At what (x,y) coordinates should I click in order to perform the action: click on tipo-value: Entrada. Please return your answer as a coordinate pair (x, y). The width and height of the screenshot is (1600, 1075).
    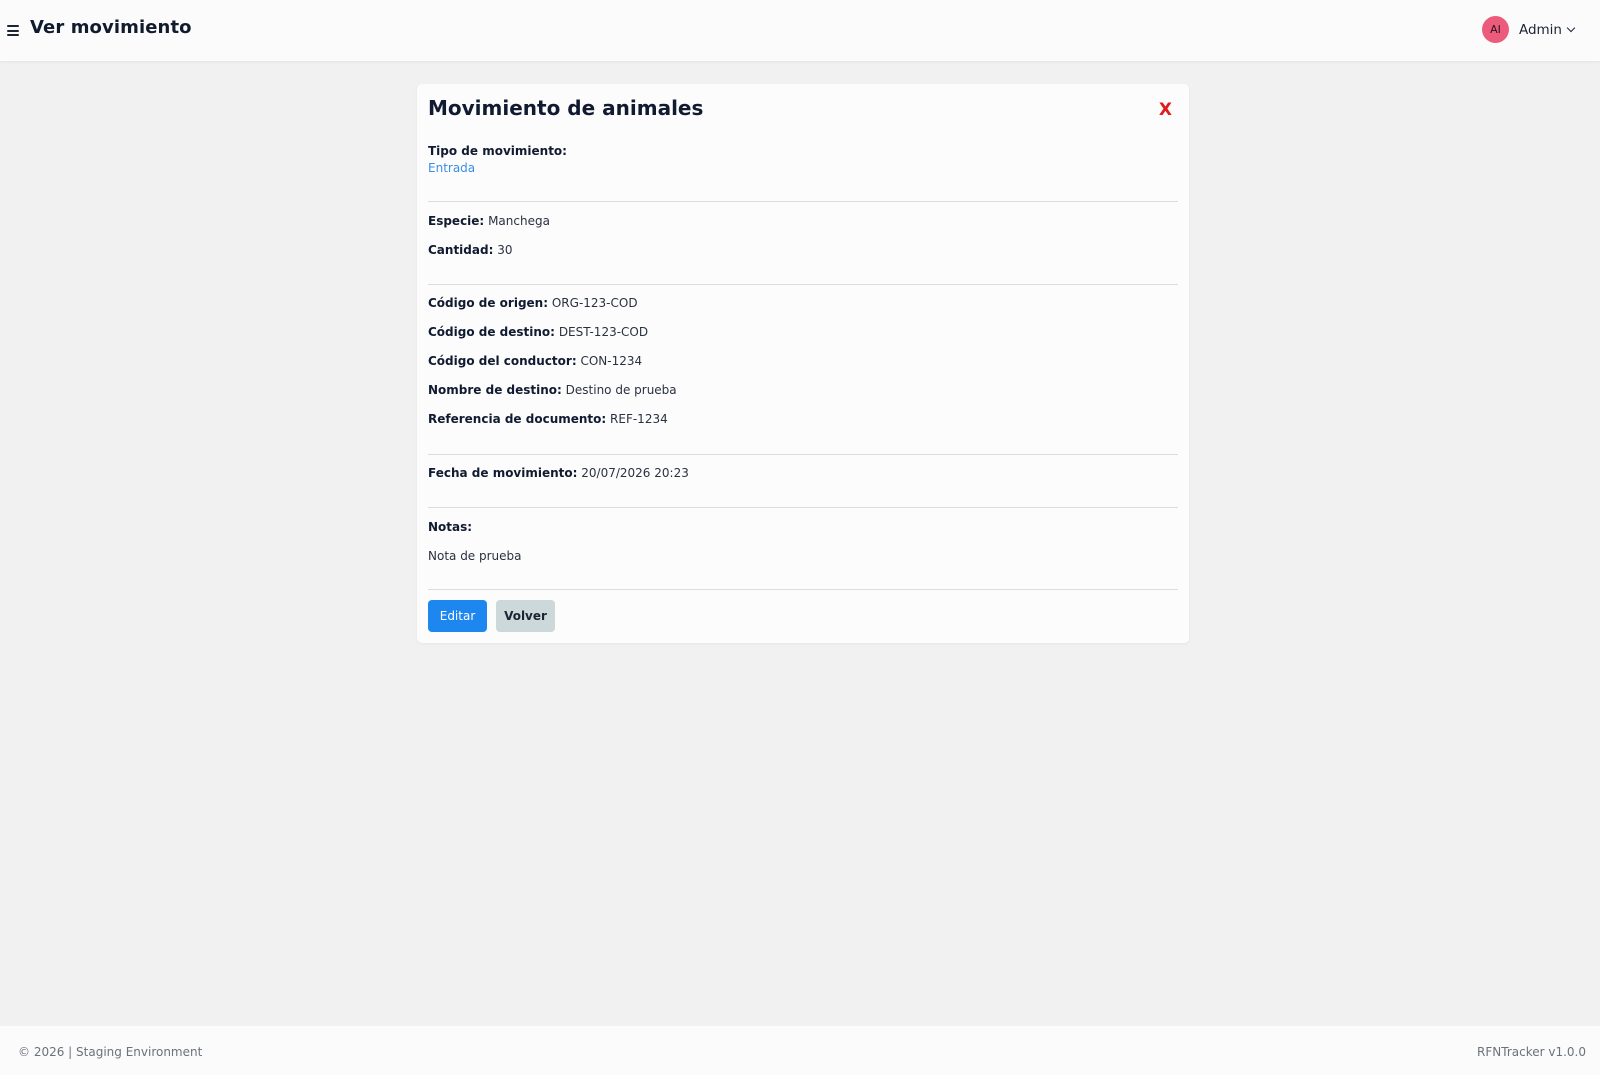
    Looking at the image, I should click on (452, 168).